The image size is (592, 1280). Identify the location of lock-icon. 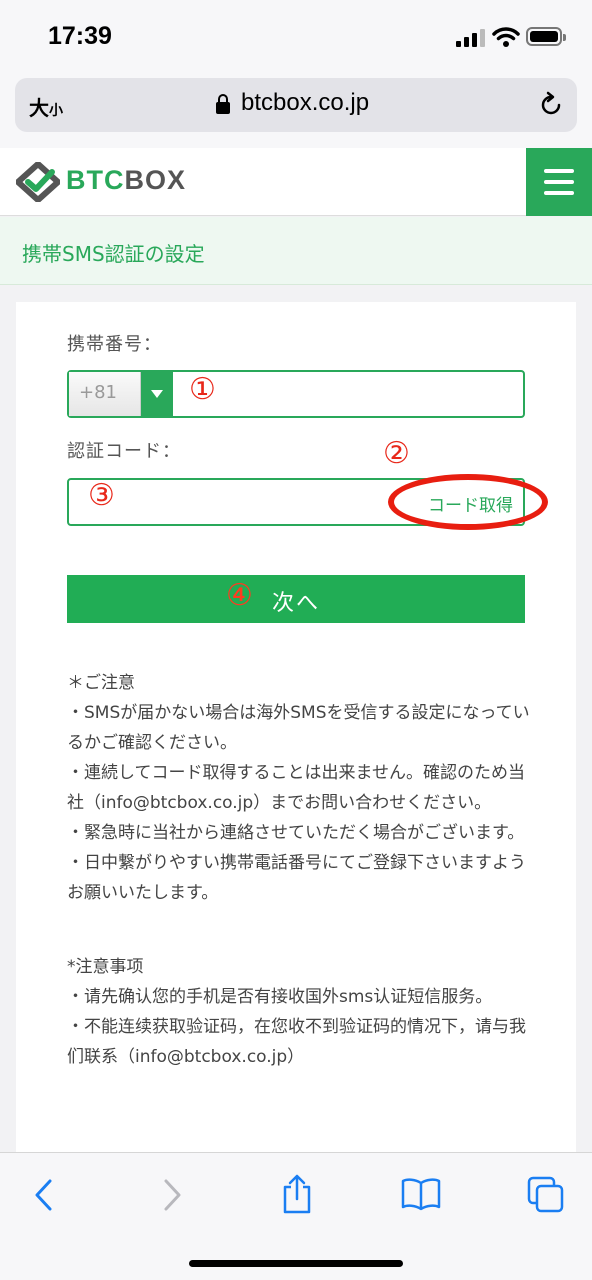
(223, 104).